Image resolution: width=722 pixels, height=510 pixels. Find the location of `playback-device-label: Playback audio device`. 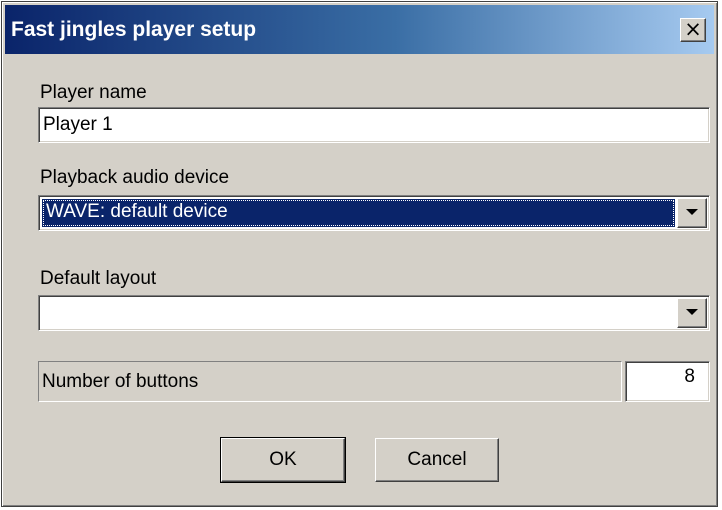

playback-device-label: Playback audio device is located at coordinates (135, 177).